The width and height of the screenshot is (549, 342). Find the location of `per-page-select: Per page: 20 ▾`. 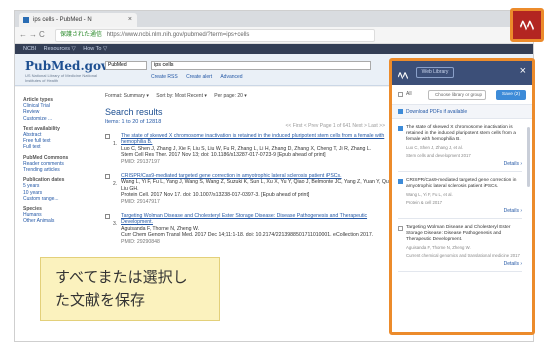

per-page-select: Per page: 20 ▾ is located at coordinates (230, 96).